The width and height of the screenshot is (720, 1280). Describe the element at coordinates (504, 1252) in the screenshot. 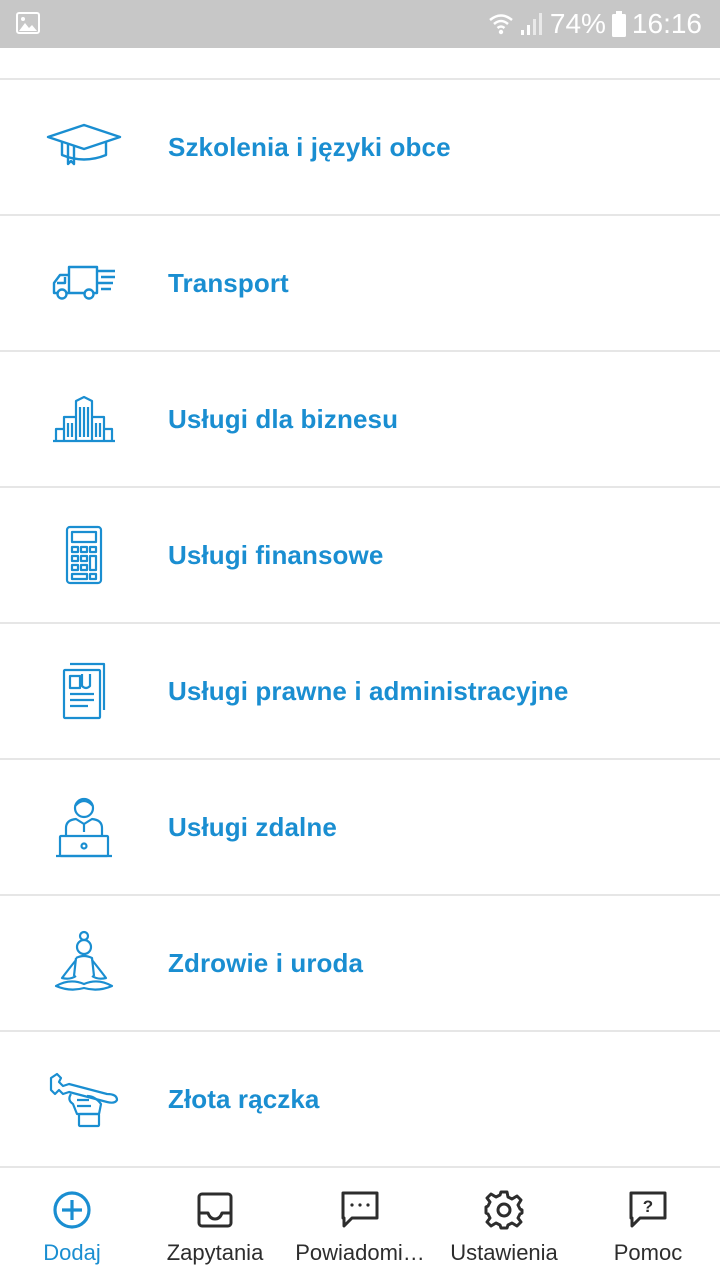

I see `tab-label: Ustawienia` at that location.